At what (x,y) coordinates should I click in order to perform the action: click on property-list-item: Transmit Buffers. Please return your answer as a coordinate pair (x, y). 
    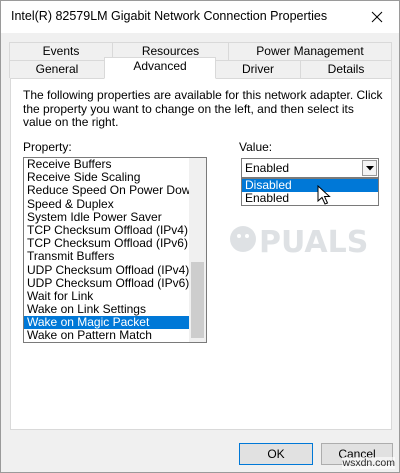
    Looking at the image, I should click on (107, 256).